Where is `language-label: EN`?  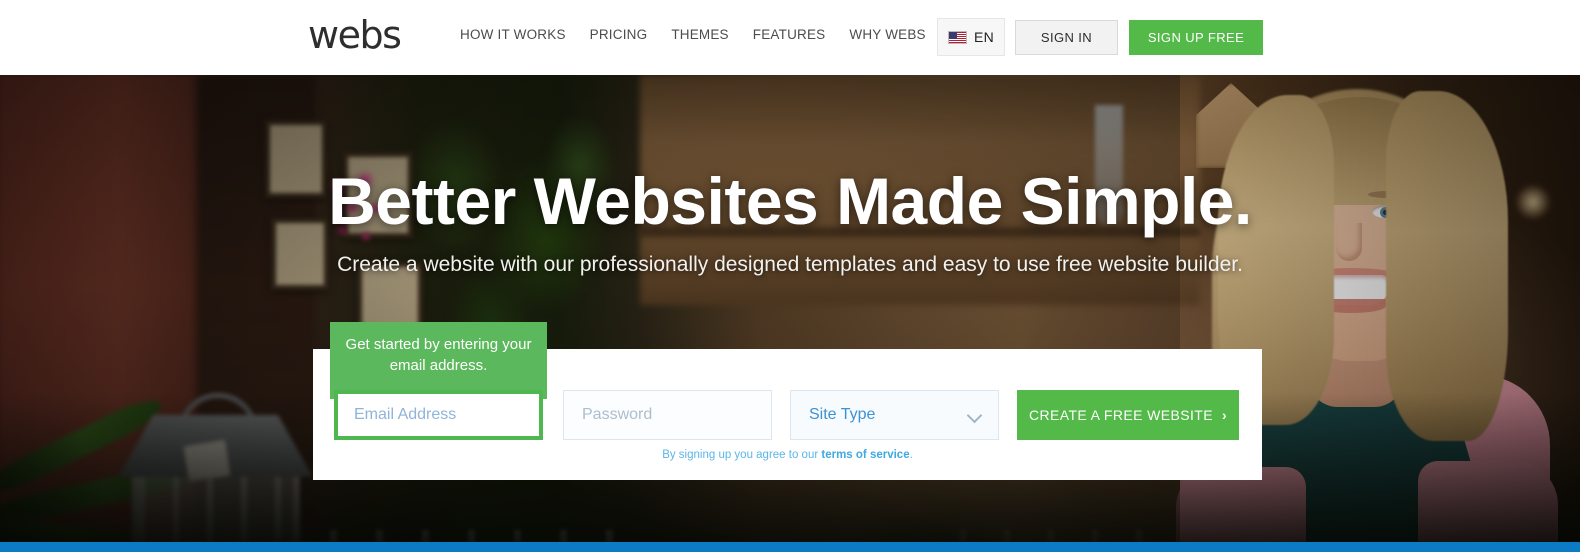 language-label: EN is located at coordinates (984, 37).